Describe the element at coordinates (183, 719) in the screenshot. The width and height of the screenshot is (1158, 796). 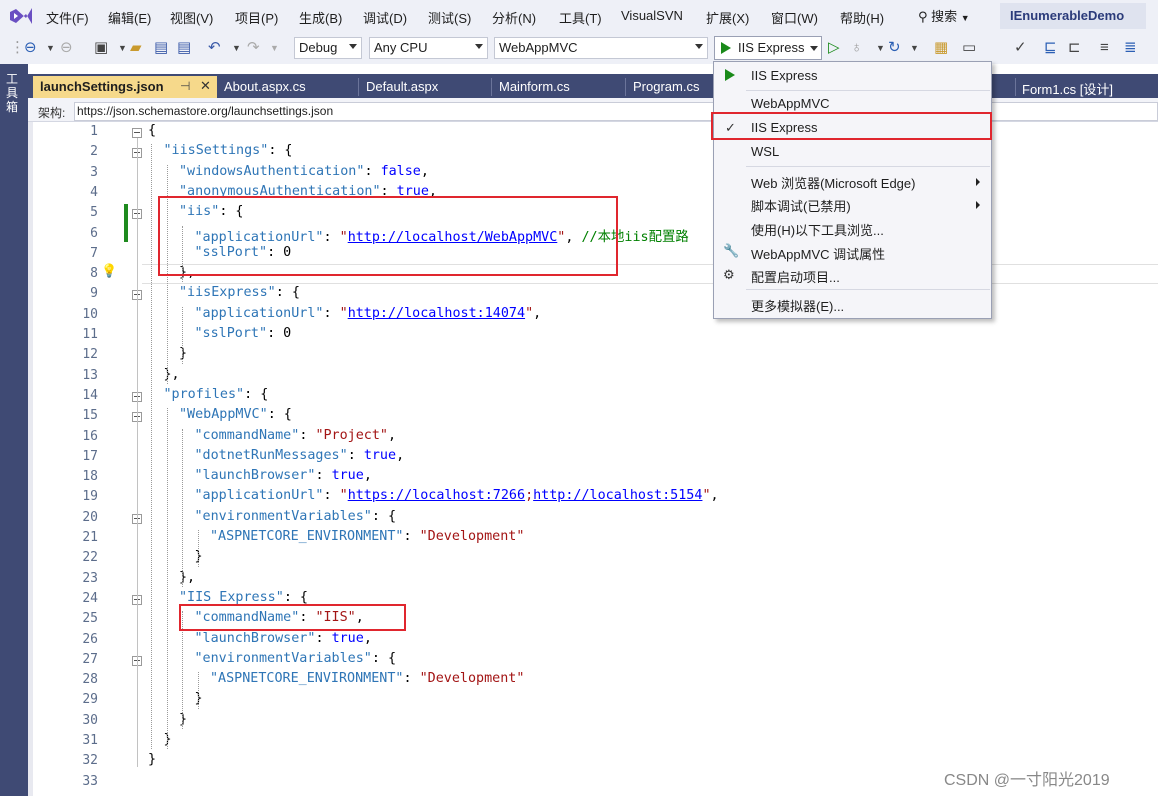
I see `code-token: }` at that location.